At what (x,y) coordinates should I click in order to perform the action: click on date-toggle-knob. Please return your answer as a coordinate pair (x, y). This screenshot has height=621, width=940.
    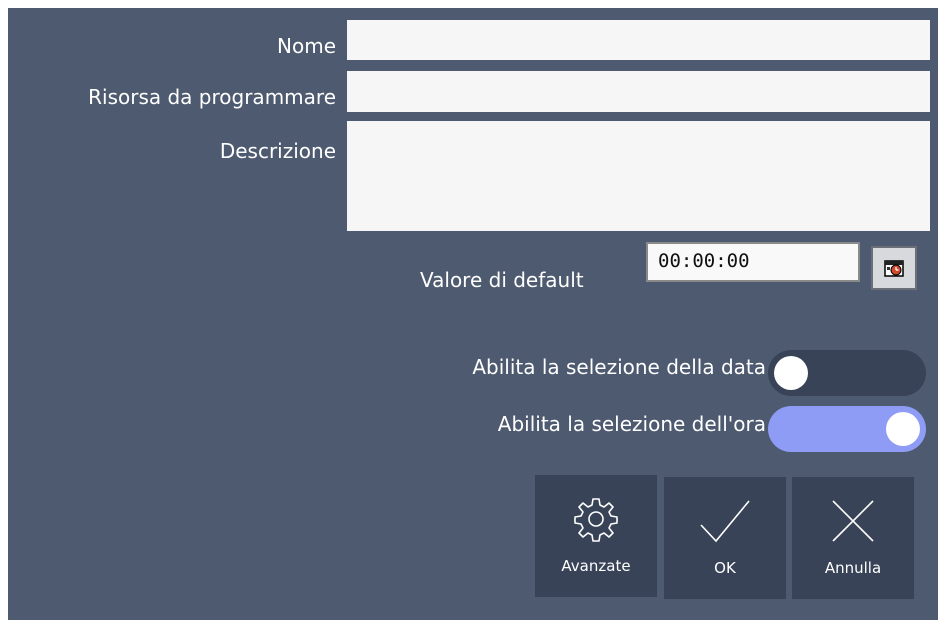
    Looking at the image, I should click on (791, 373).